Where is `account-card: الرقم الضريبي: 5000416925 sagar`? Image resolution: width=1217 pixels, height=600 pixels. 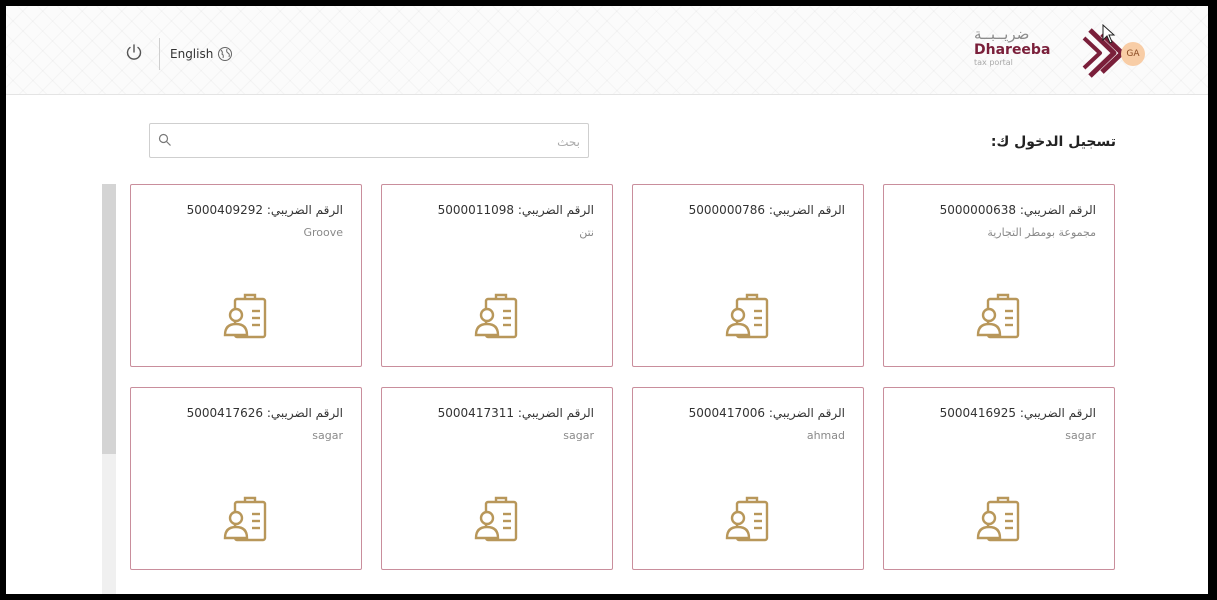
account-card: الرقم الضريبي: 5000416925 sagar is located at coordinates (999, 478).